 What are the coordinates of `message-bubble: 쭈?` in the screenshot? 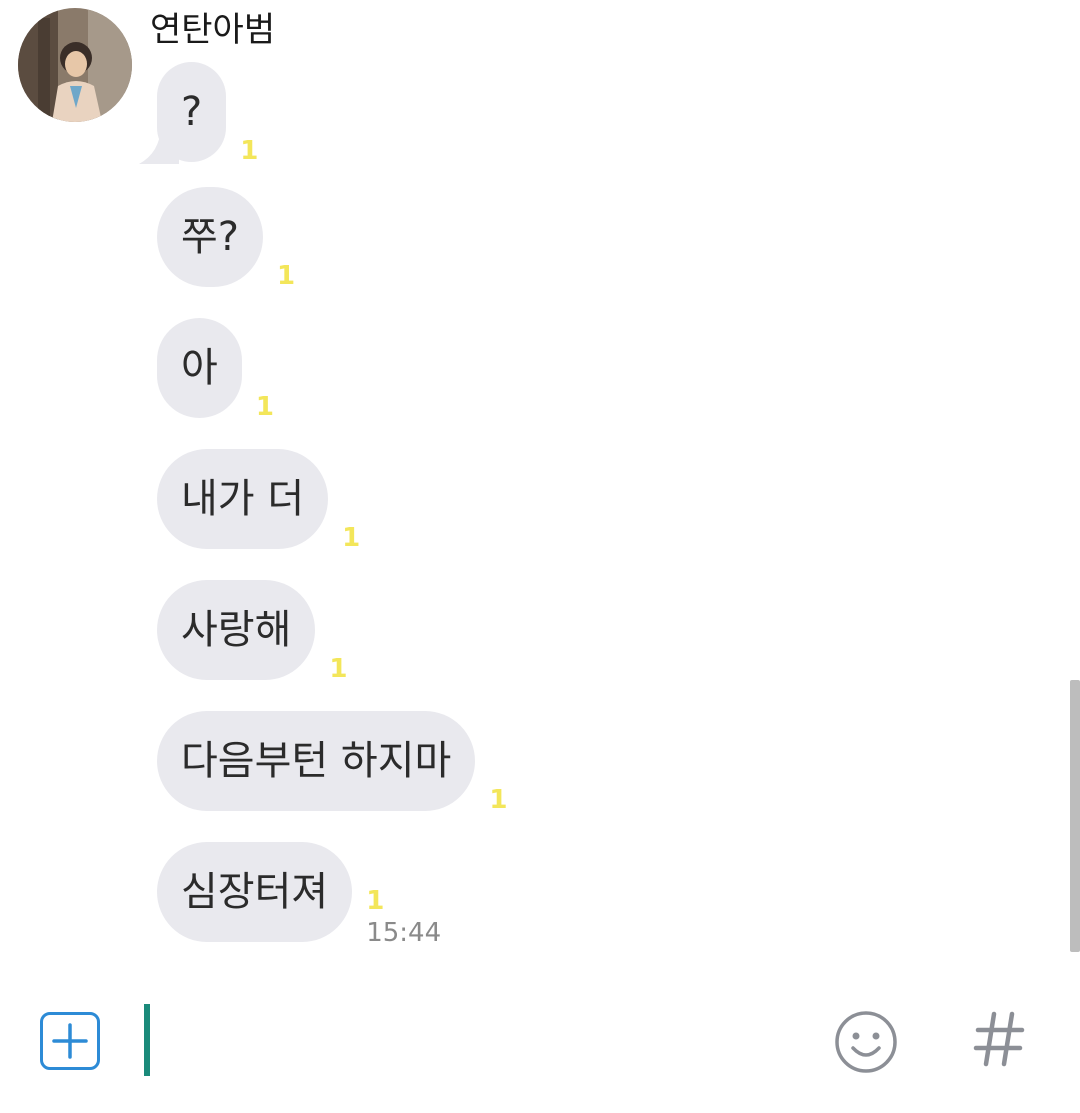 It's located at (210, 237).